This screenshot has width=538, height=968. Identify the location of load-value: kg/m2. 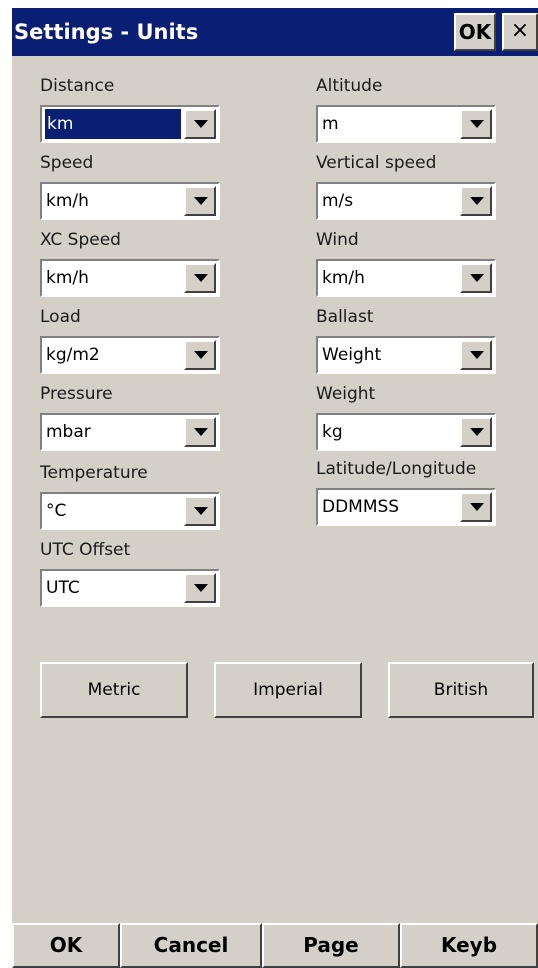
(73, 355).